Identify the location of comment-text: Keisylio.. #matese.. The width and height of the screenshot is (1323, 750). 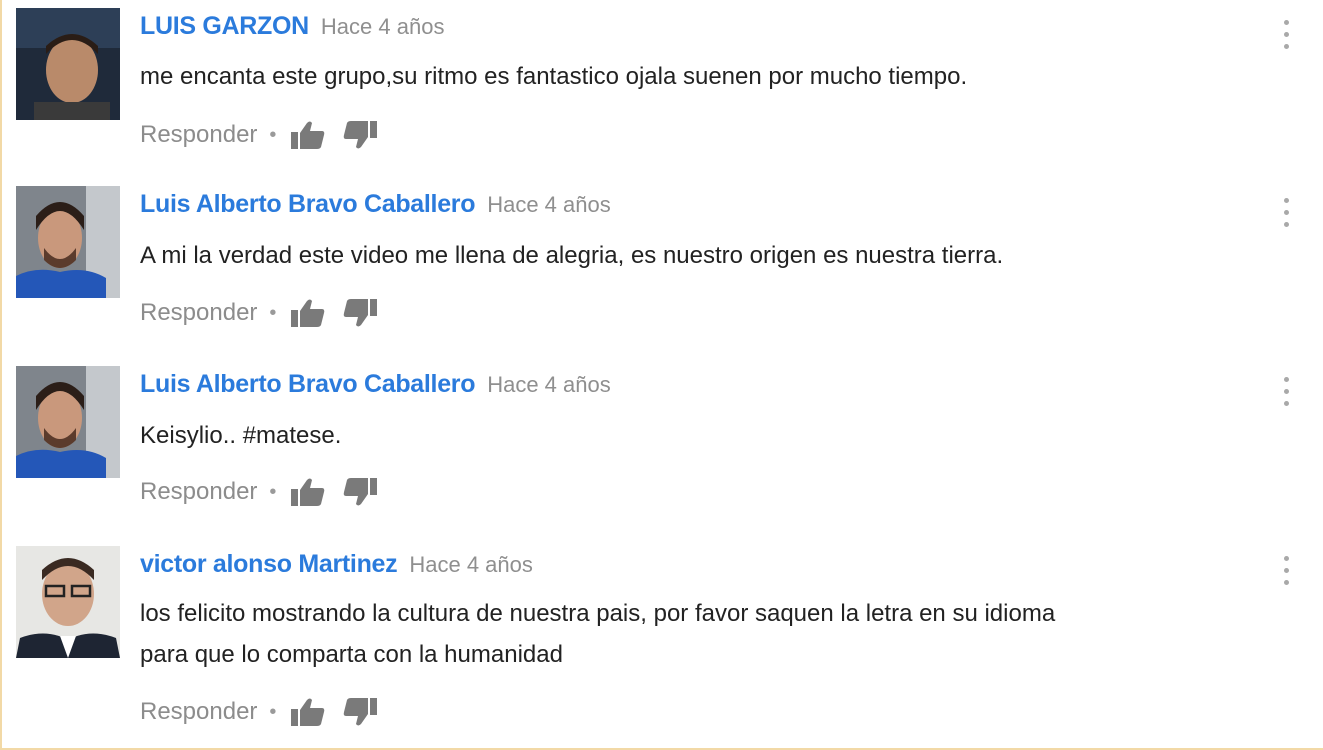
(241, 435).